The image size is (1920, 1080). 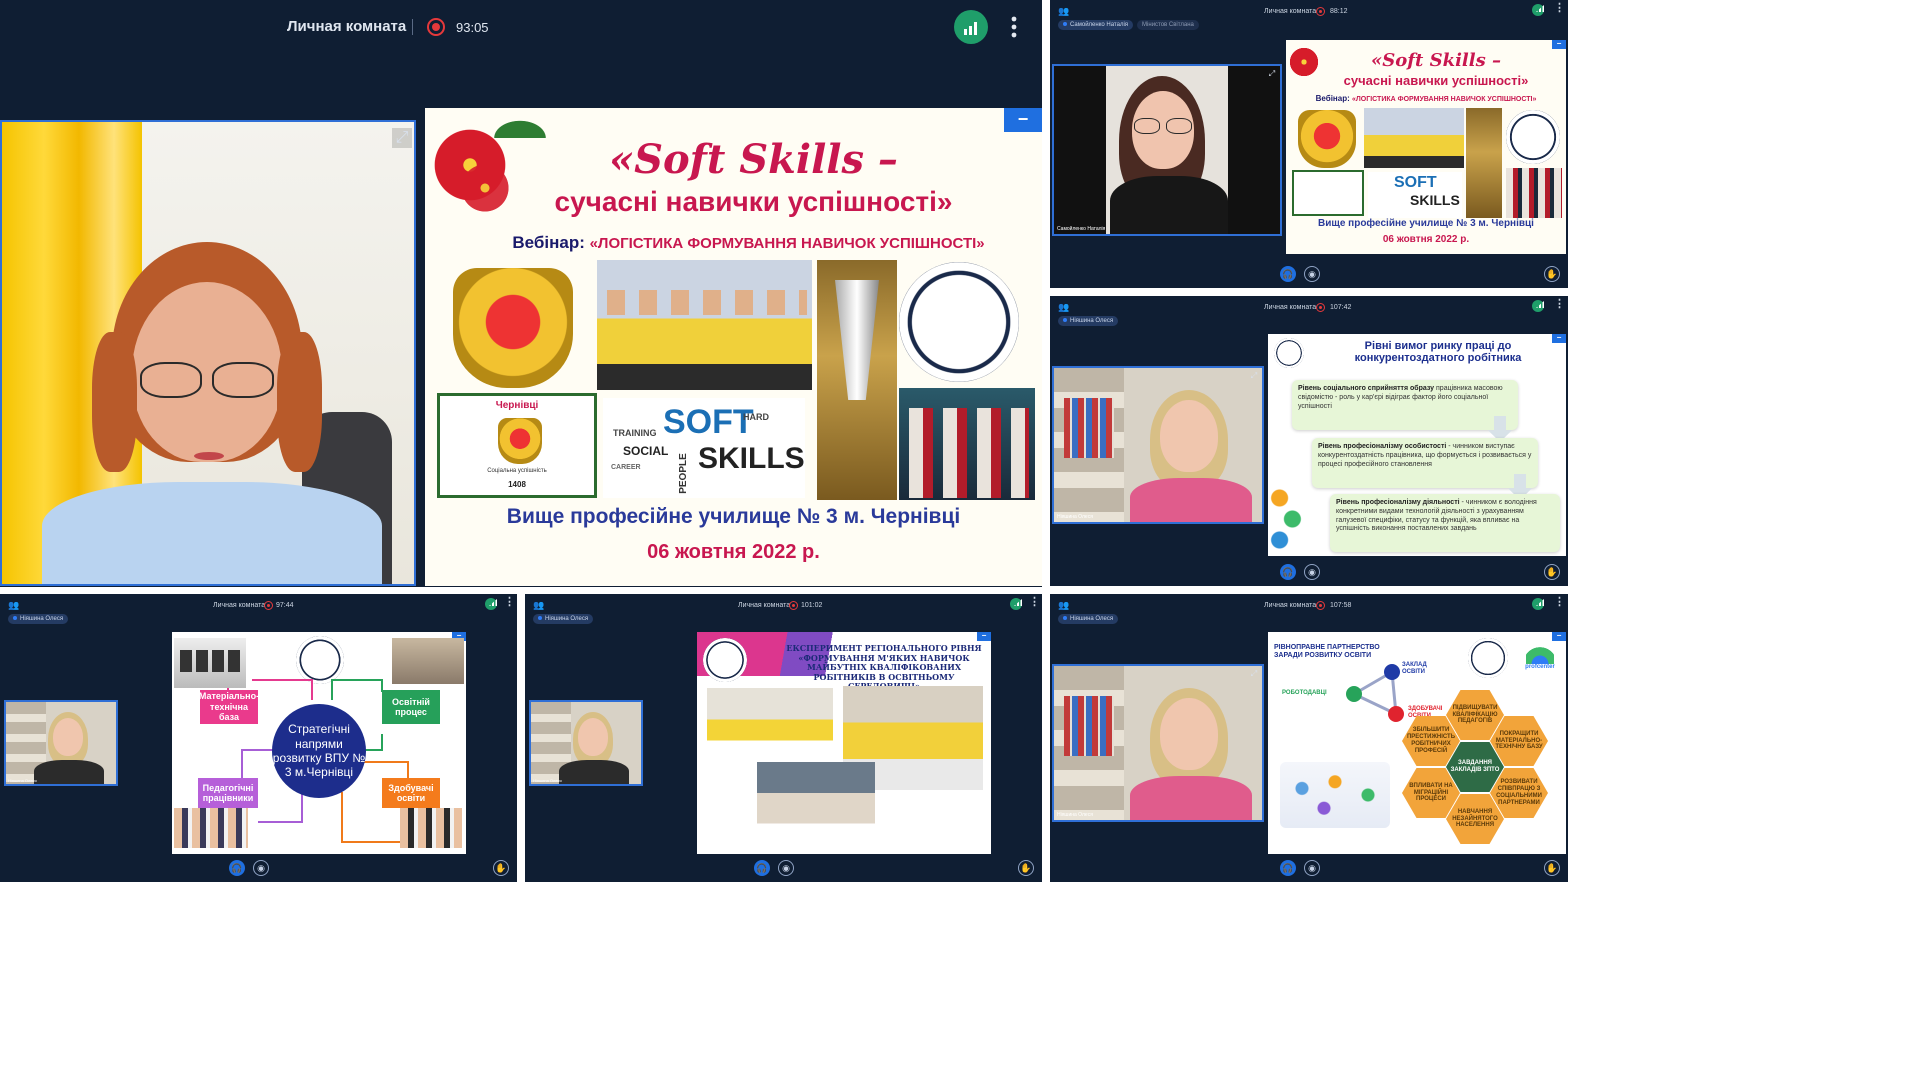 What do you see at coordinates (208, 353) in the screenshot?
I see `speaker-video: ⤢` at bounding box center [208, 353].